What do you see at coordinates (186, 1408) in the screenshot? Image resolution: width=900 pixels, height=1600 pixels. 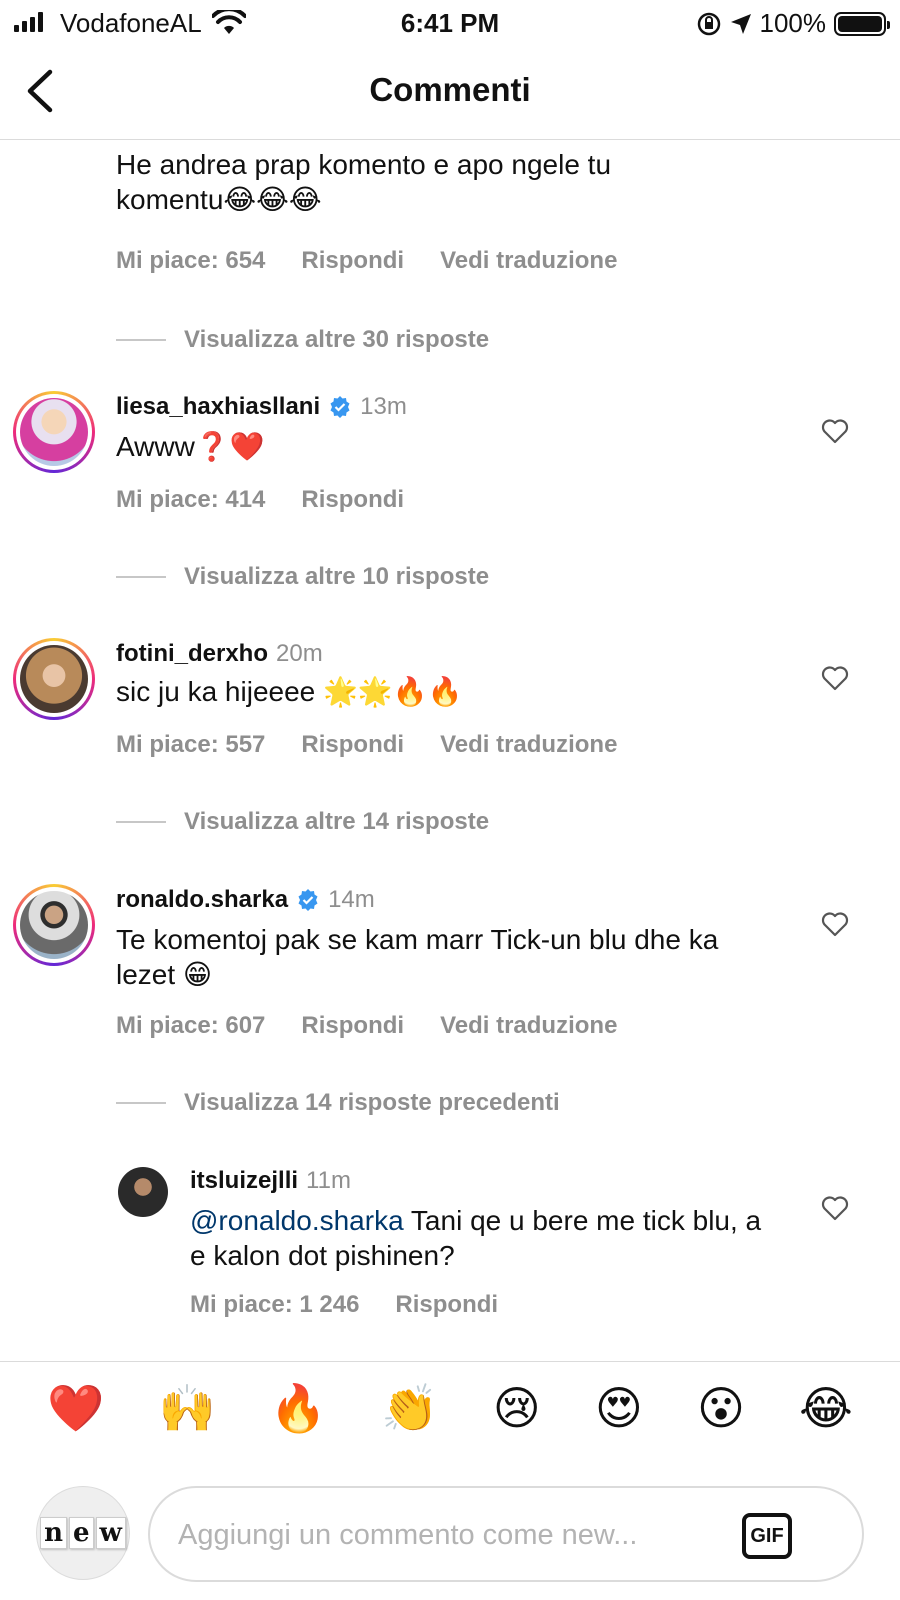 I see `emoji-raised-hands: 🙌` at bounding box center [186, 1408].